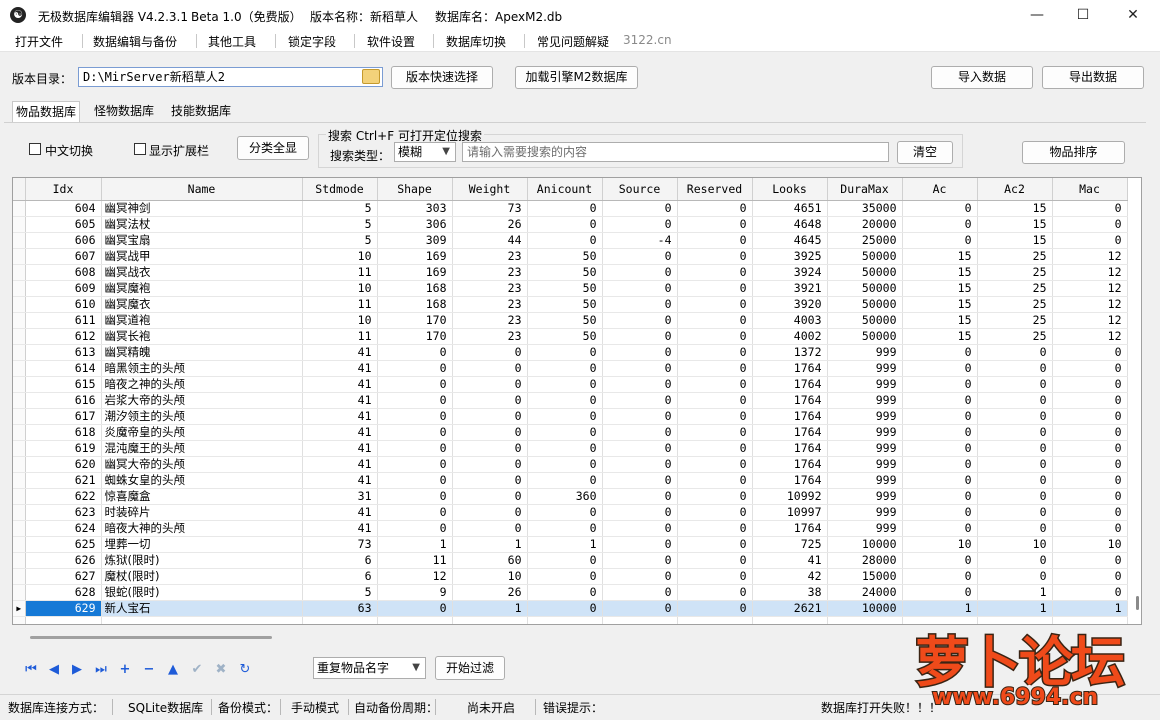  Describe the element at coordinates (140, 149) in the screenshot. I see `show-ext-checkbox` at that location.